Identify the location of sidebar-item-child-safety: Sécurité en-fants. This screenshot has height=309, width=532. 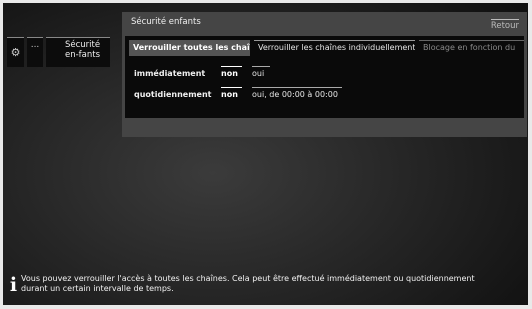
(78, 52).